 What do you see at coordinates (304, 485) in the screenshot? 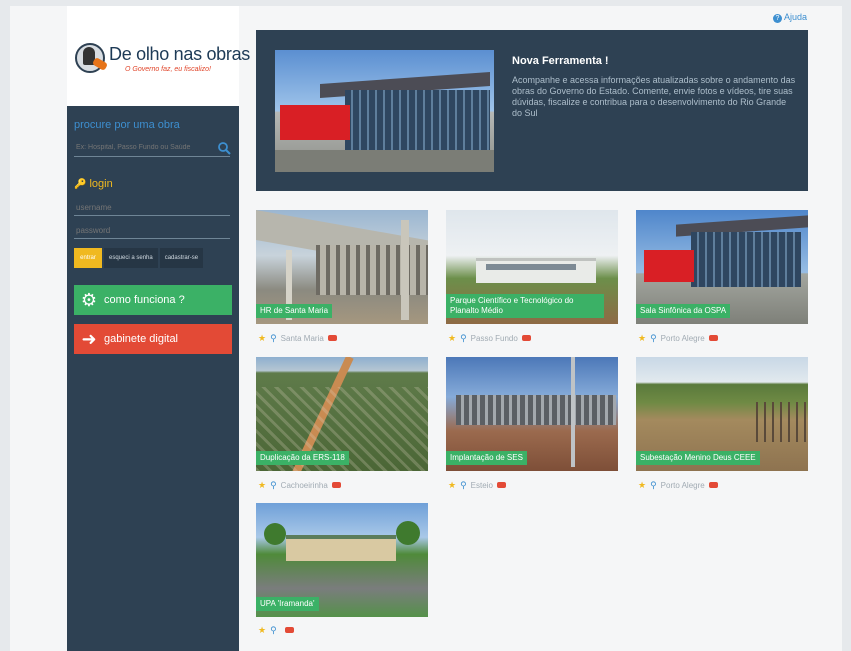
I see `card-city: Cachoeirinha` at bounding box center [304, 485].